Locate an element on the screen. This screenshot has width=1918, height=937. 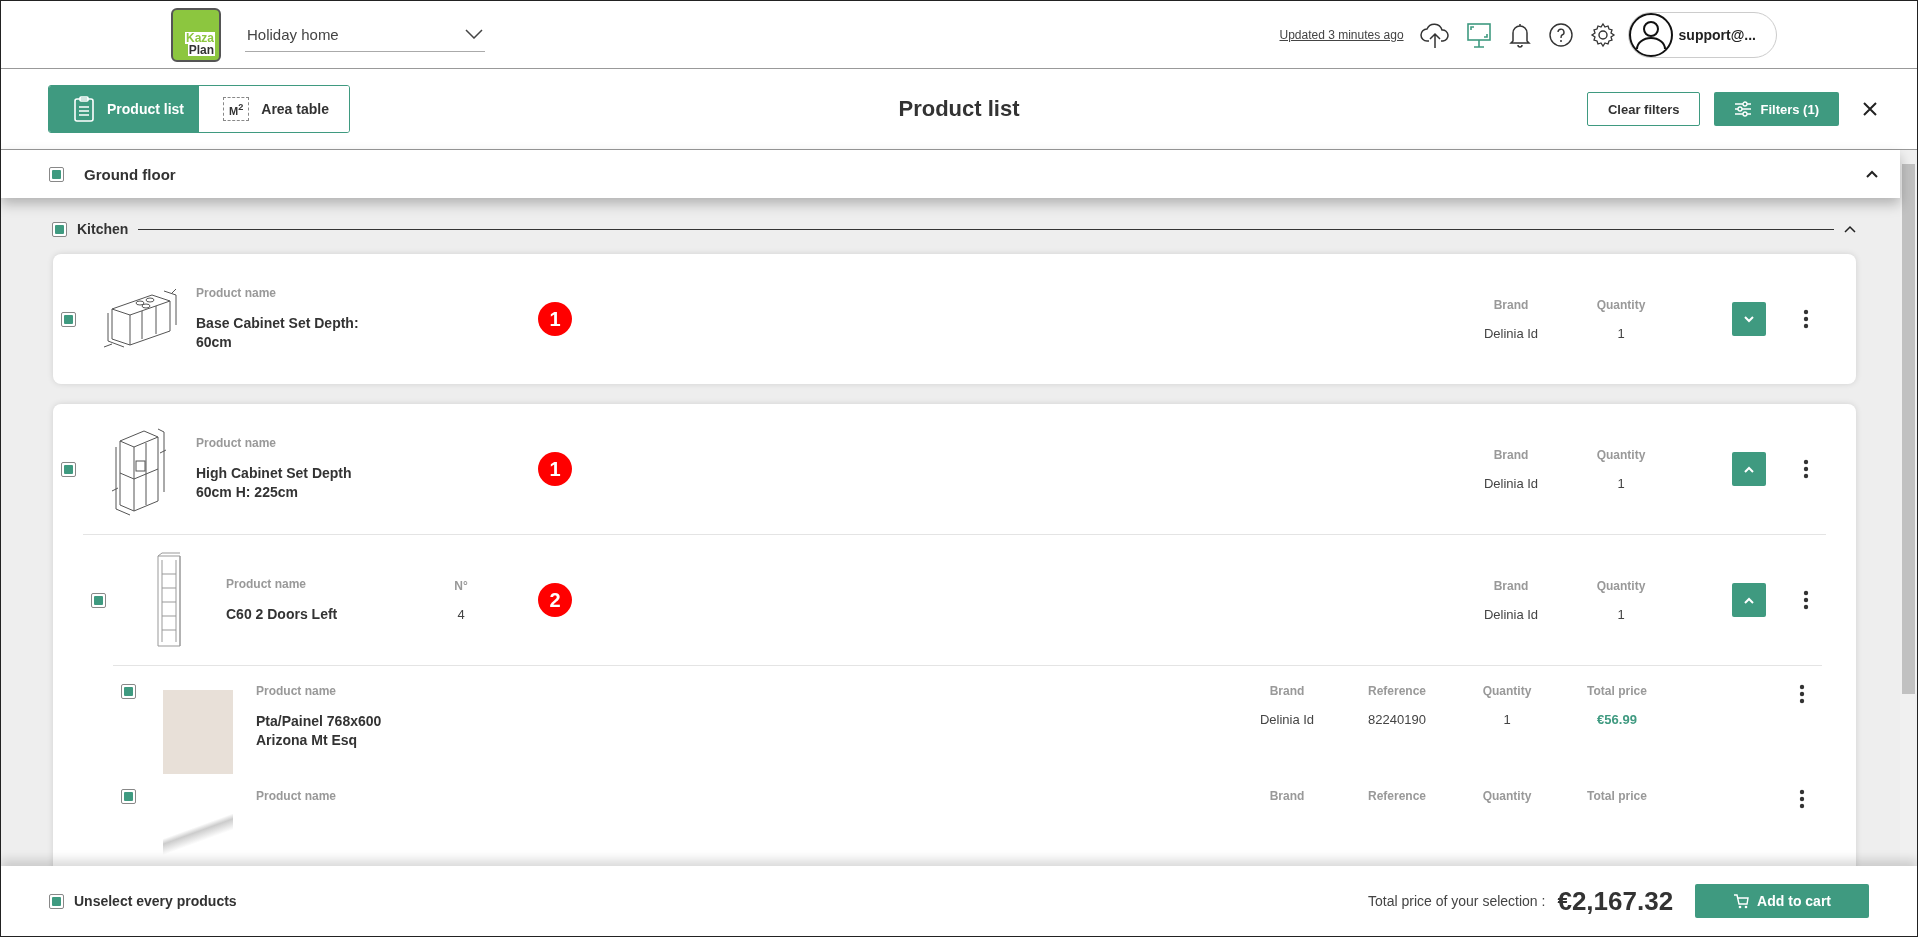
sliders-icon is located at coordinates (1743, 109).